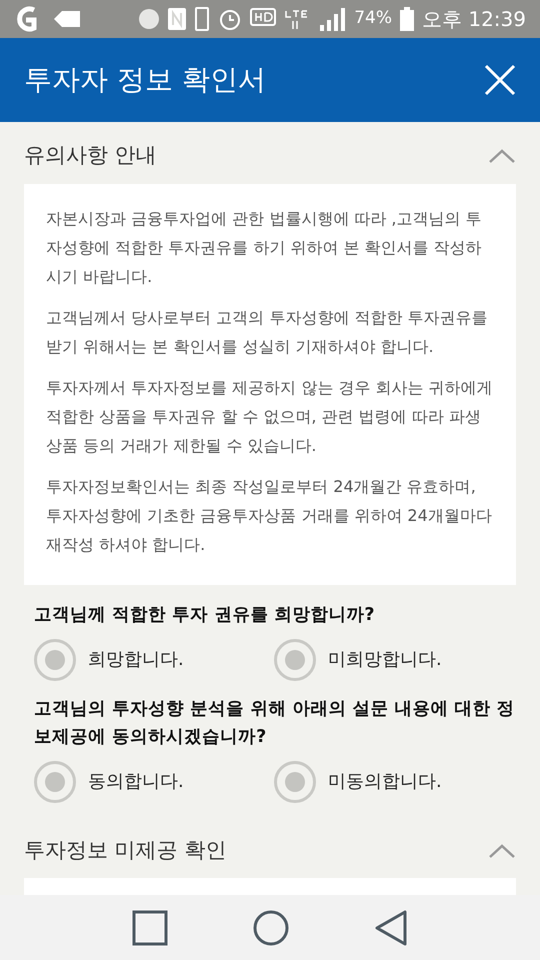 This screenshot has height=960, width=540. I want to click on radio-option: 미희망합니다., so click(394, 659).